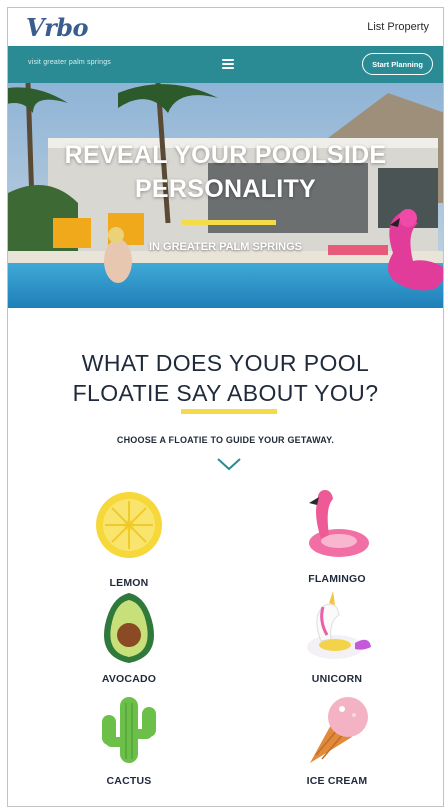  Describe the element at coordinates (398, 27) in the screenshot. I see `list-property-link: List Property` at that location.